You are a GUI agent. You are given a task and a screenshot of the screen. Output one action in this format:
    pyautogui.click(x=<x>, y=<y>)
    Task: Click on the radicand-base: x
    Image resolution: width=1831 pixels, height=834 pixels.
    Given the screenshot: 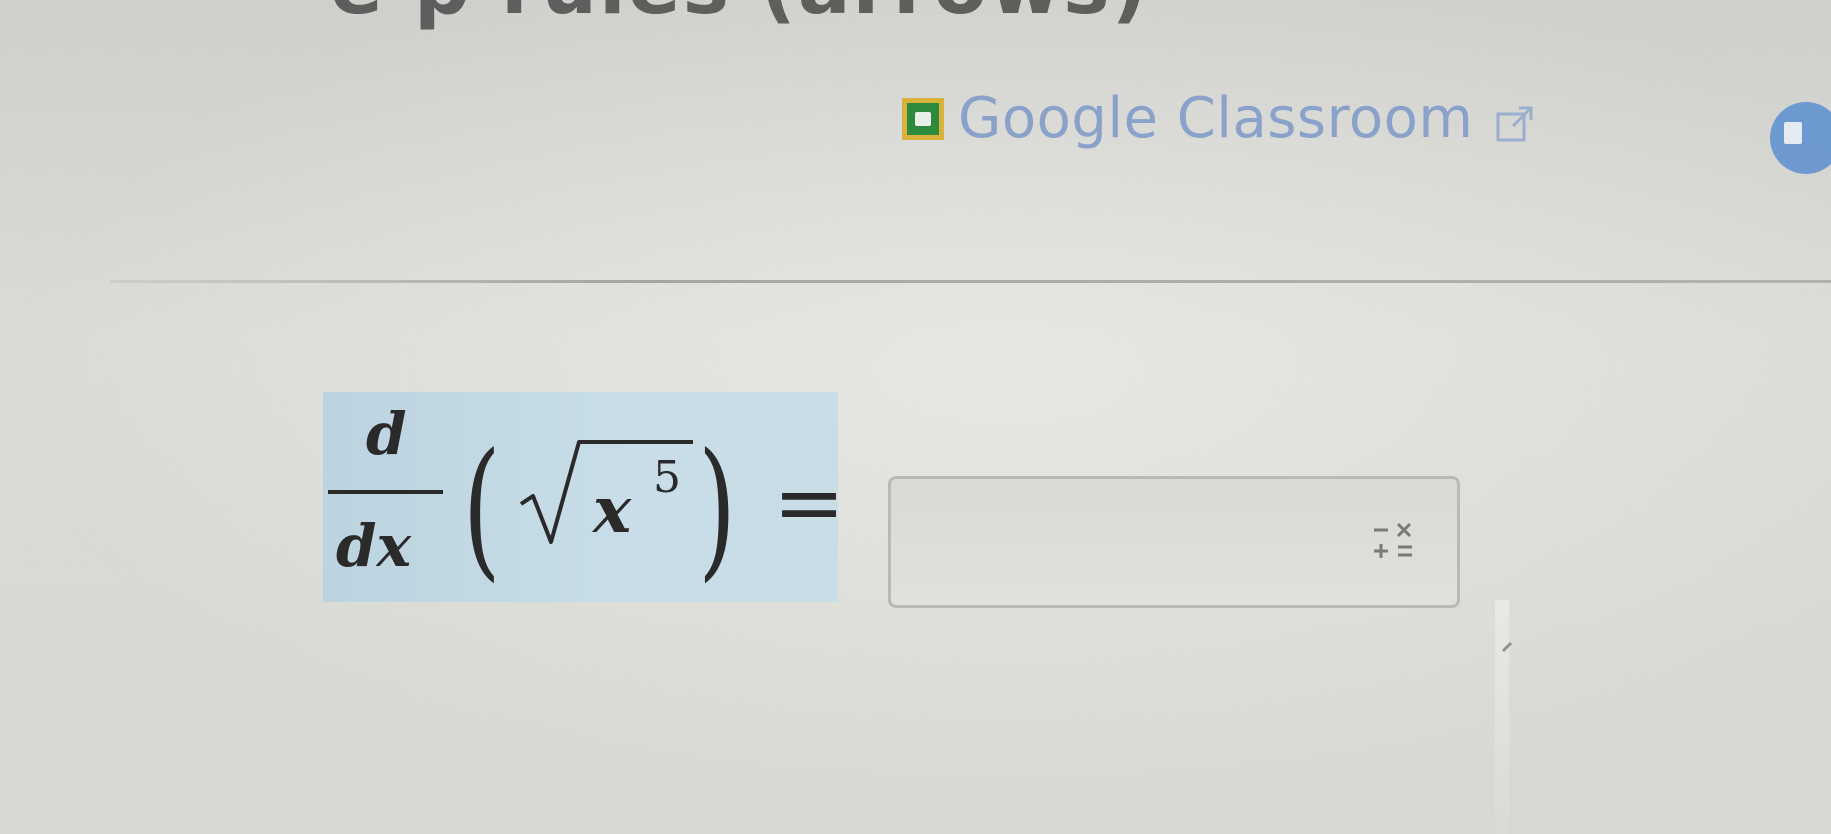 What is the action you would take?
    pyautogui.click(x=611, y=510)
    